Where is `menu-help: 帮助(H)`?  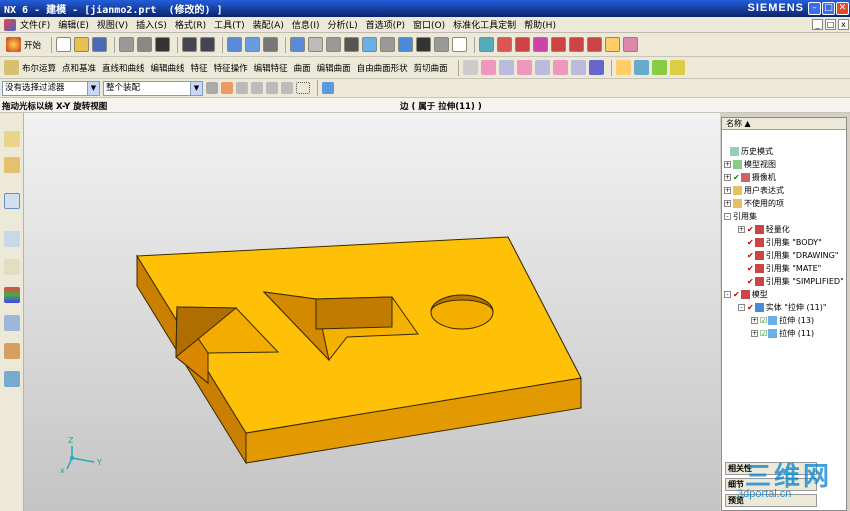
menu-help: 帮助(H) is located at coordinates (540, 24).